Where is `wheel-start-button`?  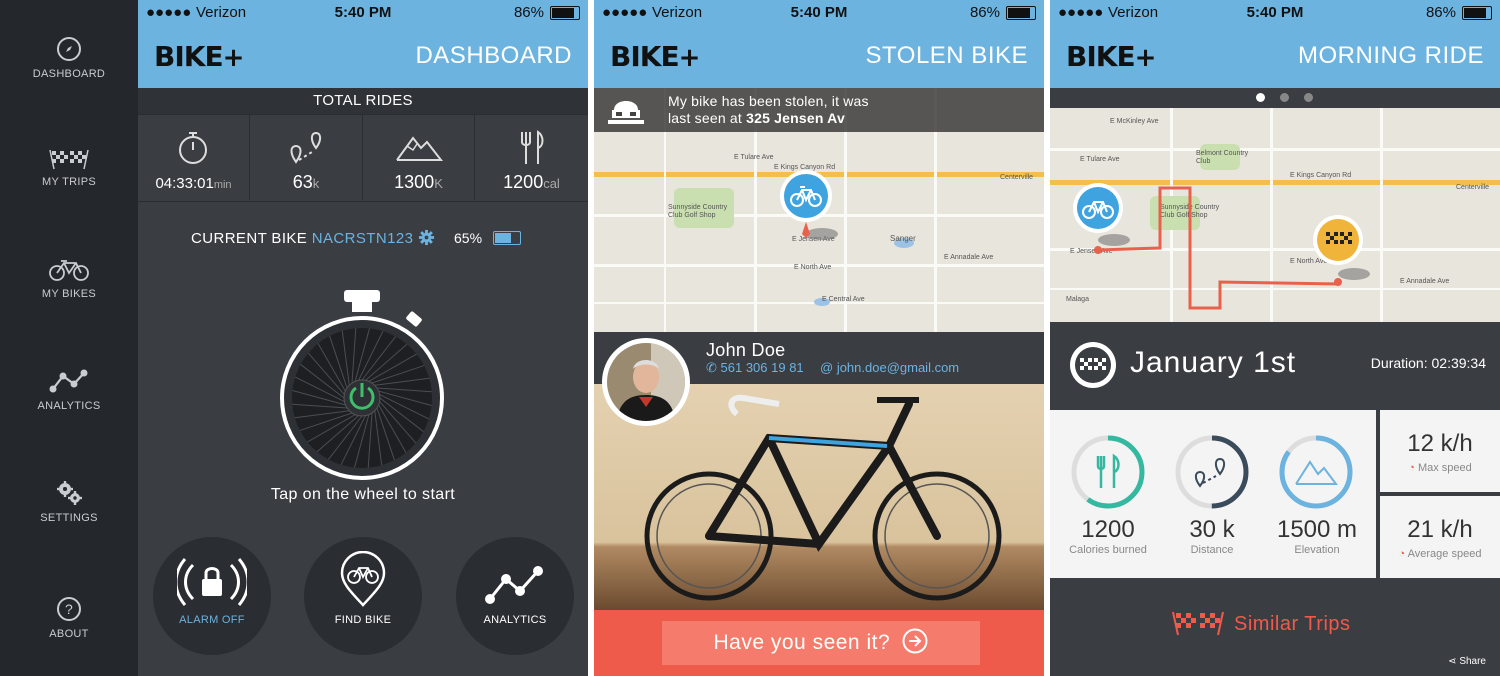
wheel-start-button is located at coordinates (363, 384).